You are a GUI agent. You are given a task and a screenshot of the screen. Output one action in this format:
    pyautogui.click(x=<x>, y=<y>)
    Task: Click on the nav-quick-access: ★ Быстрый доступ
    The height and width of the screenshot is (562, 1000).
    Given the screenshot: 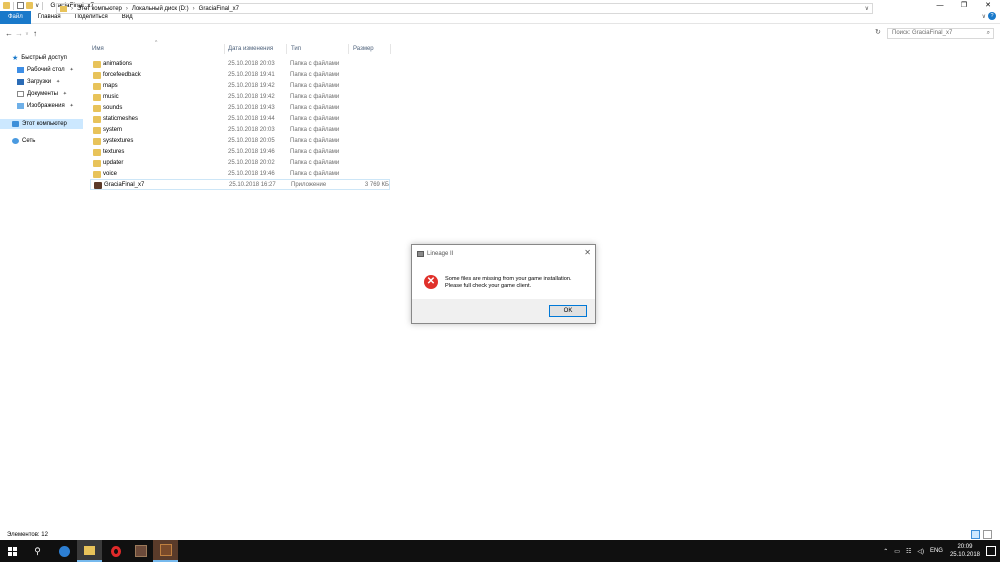 What is the action you would take?
    pyautogui.click(x=39, y=58)
    